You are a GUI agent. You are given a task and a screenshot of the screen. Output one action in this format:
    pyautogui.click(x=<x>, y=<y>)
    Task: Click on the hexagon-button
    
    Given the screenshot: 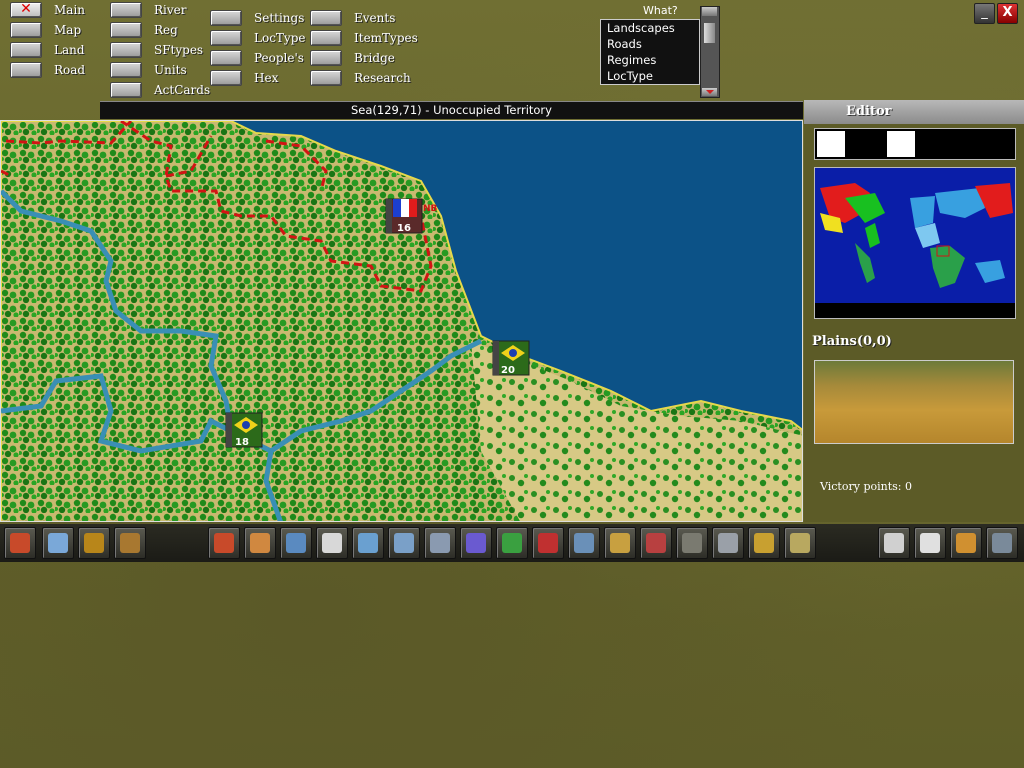 What is the action you would take?
    pyautogui.click(x=800, y=543)
    